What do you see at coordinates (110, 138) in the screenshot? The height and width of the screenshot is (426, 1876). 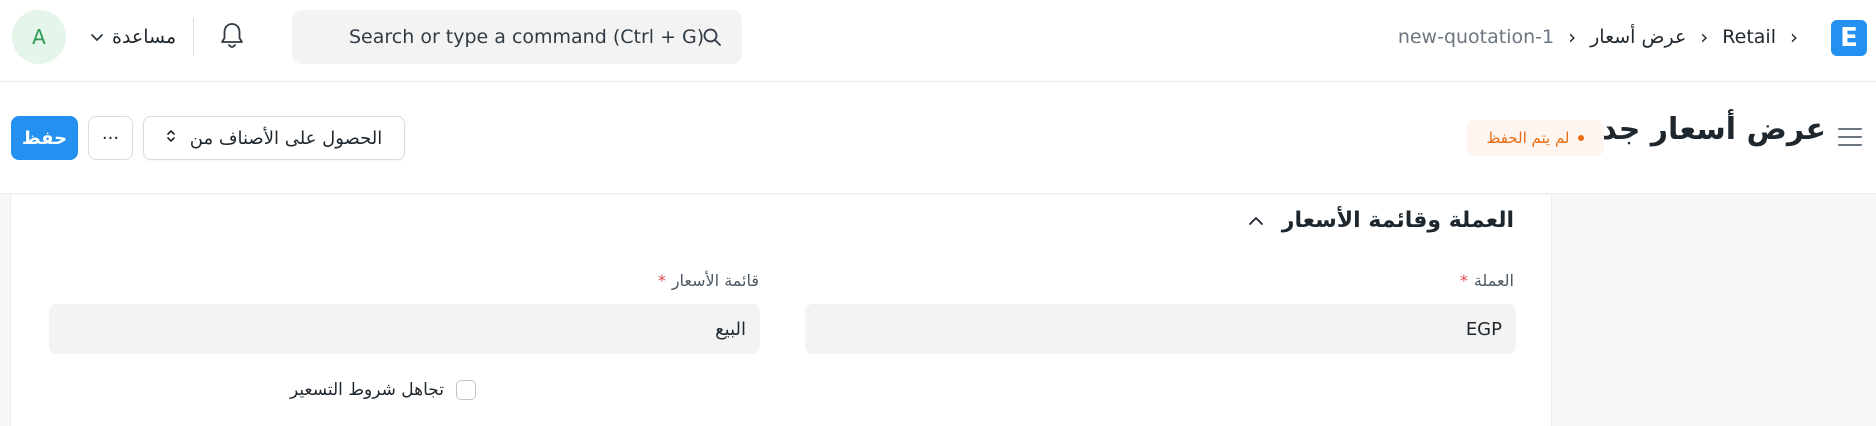 I see `more-actions-button: ···` at bounding box center [110, 138].